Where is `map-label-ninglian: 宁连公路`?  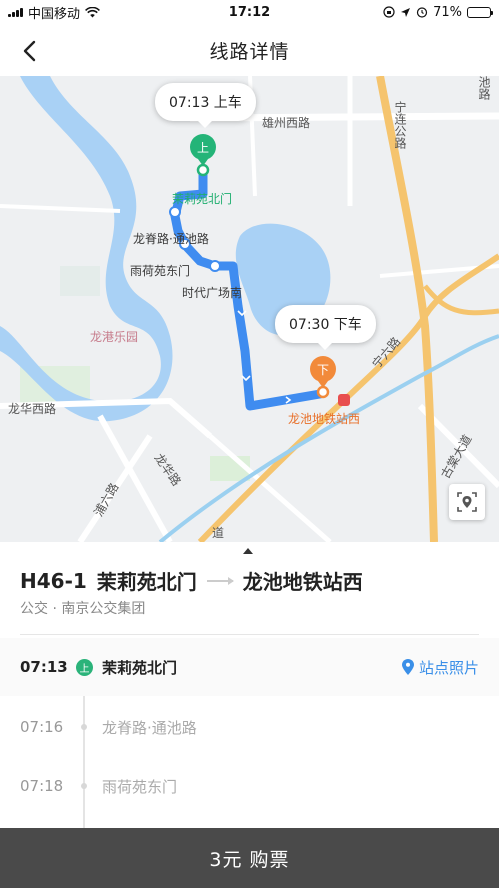 map-label-ninglian: 宁连公路 is located at coordinates (400, 125).